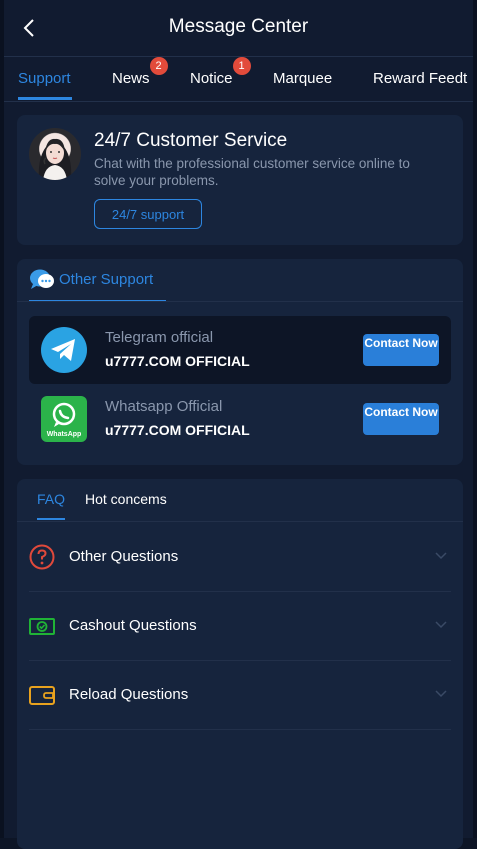  Describe the element at coordinates (159, 337) in the screenshot. I see `contact-name: Telegram official` at that location.